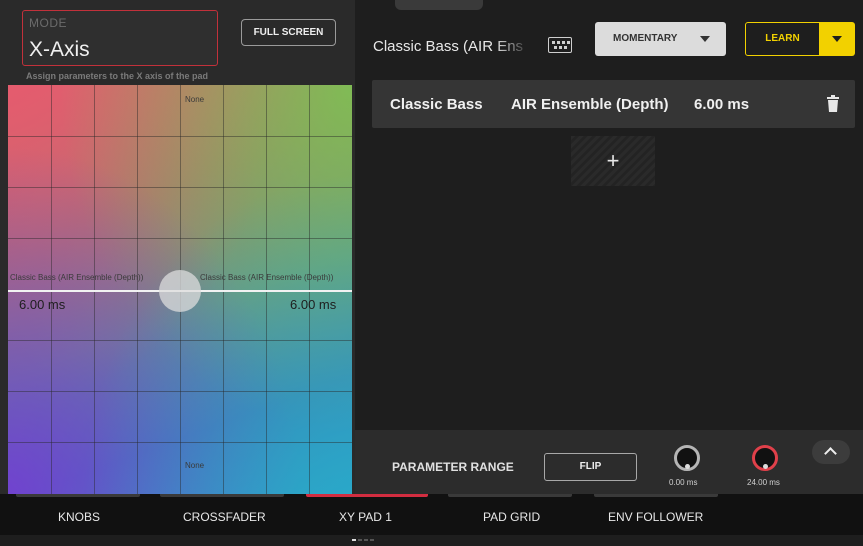  I want to click on xy-pad-cursor, so click(180, 291).